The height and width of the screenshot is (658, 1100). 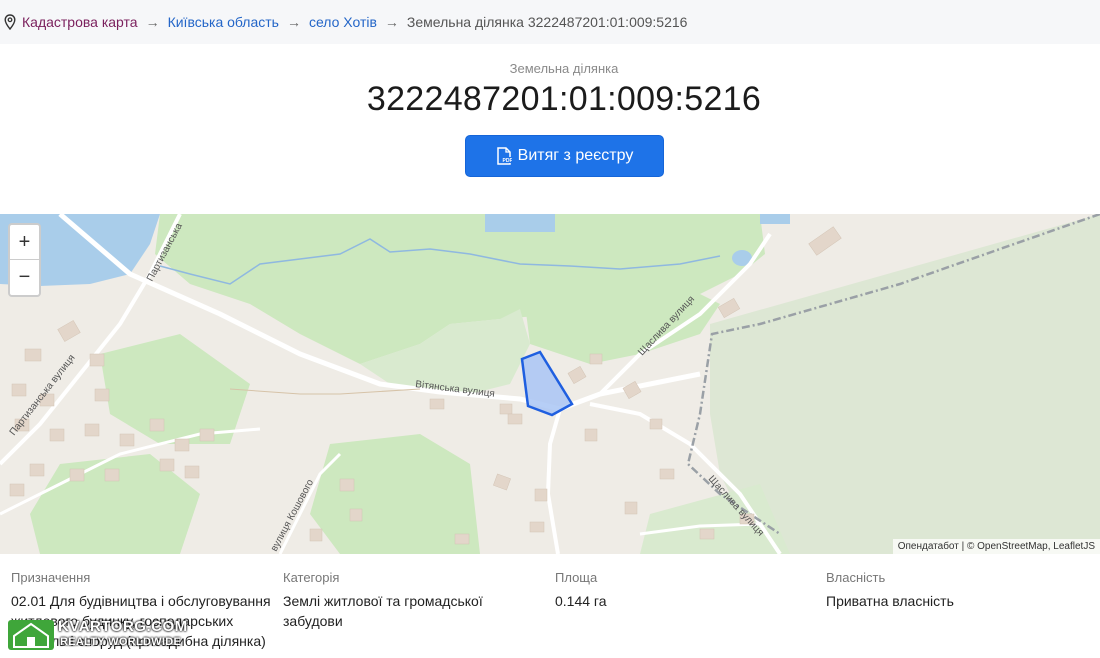 I want to click on path, so click(x=325, y=391).